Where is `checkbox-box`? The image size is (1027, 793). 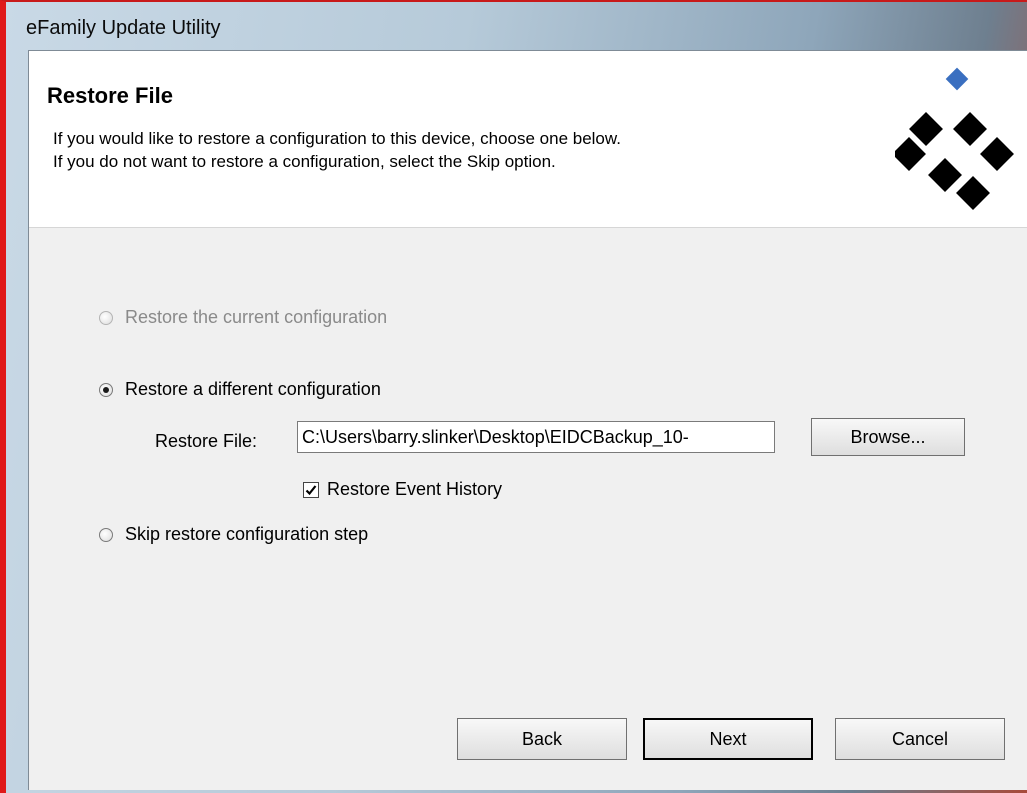
checkbox-box is located at coordinates (311, 489).